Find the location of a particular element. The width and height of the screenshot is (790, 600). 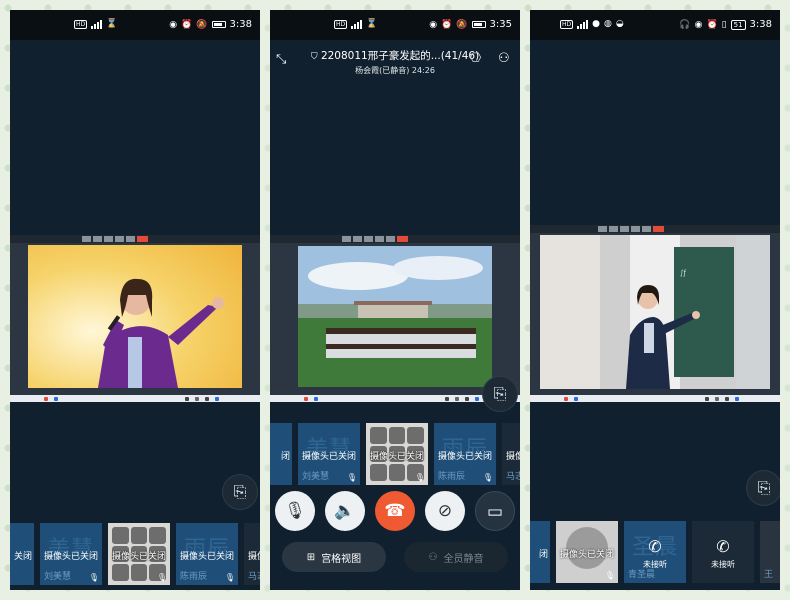

message-icon: ◍ is located at coordinates (608, 24).